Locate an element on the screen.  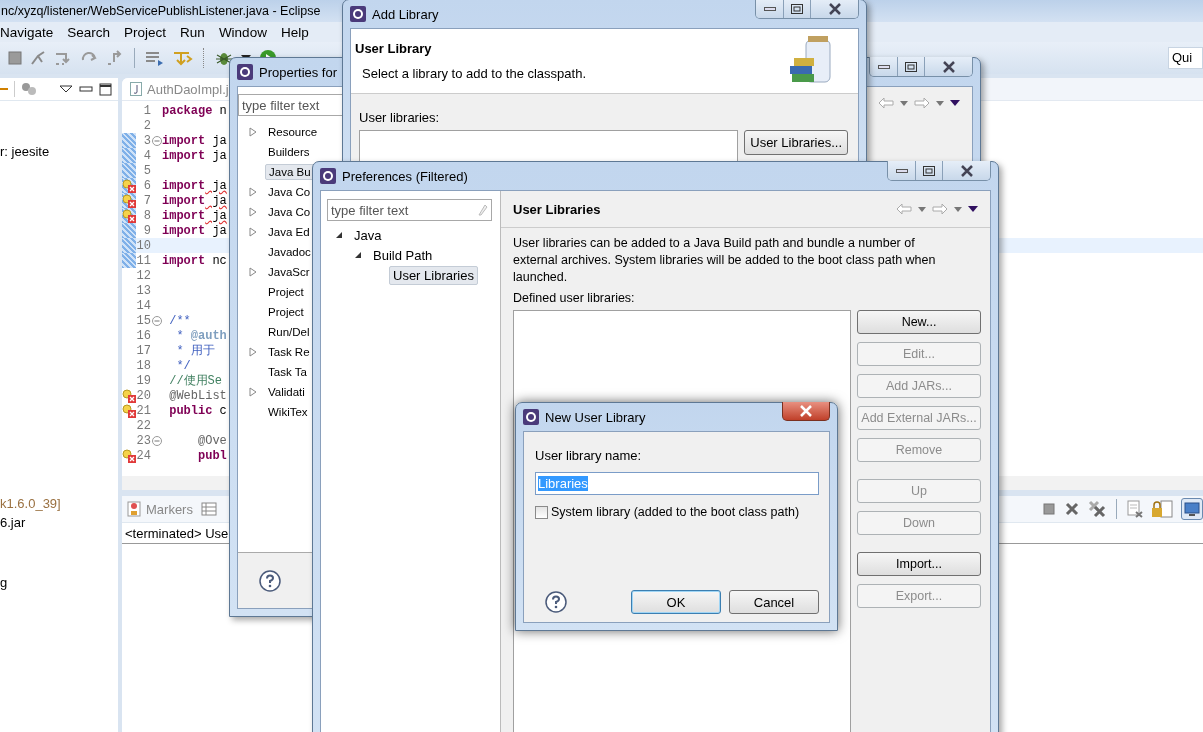
code-line: public c is located at coordinates (197, 410).